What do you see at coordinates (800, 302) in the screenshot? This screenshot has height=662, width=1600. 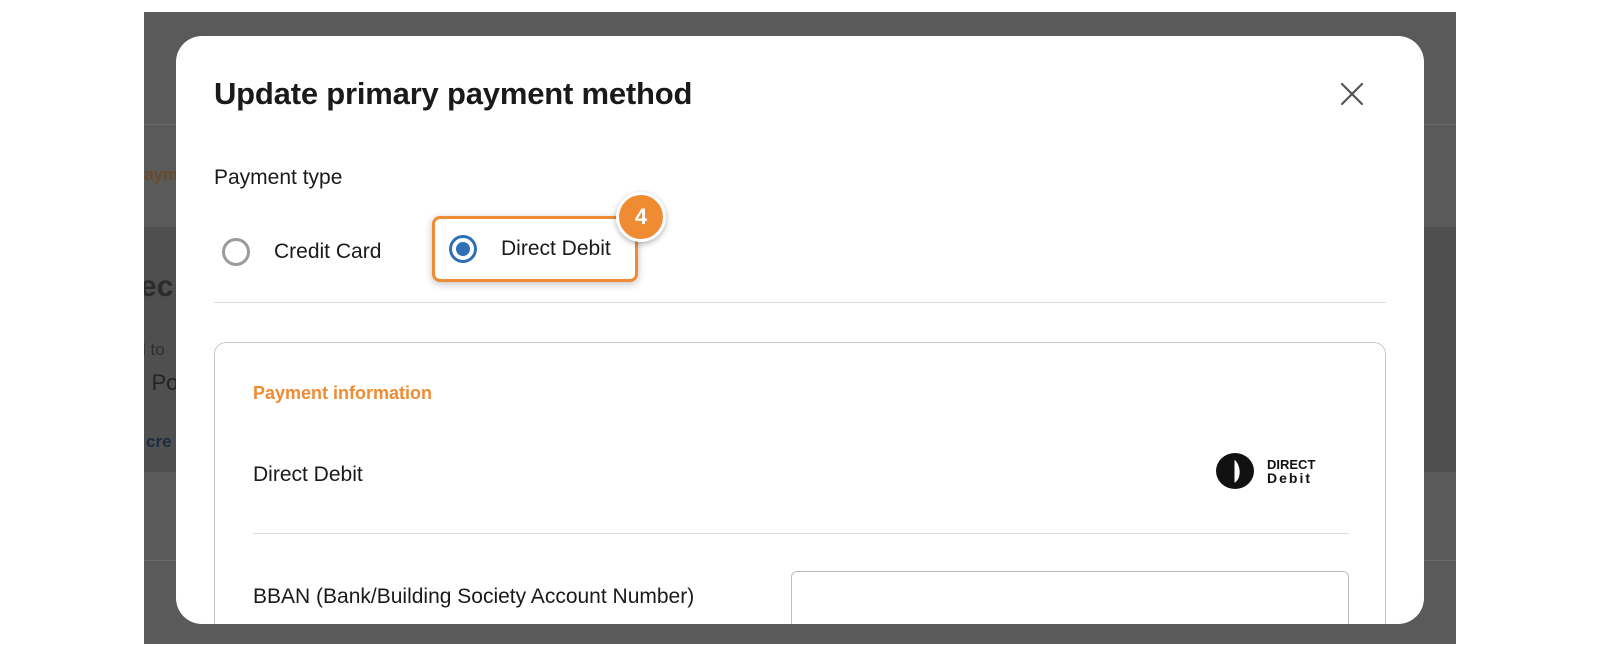 I see `section-divider` at bounding box center [800, 302].